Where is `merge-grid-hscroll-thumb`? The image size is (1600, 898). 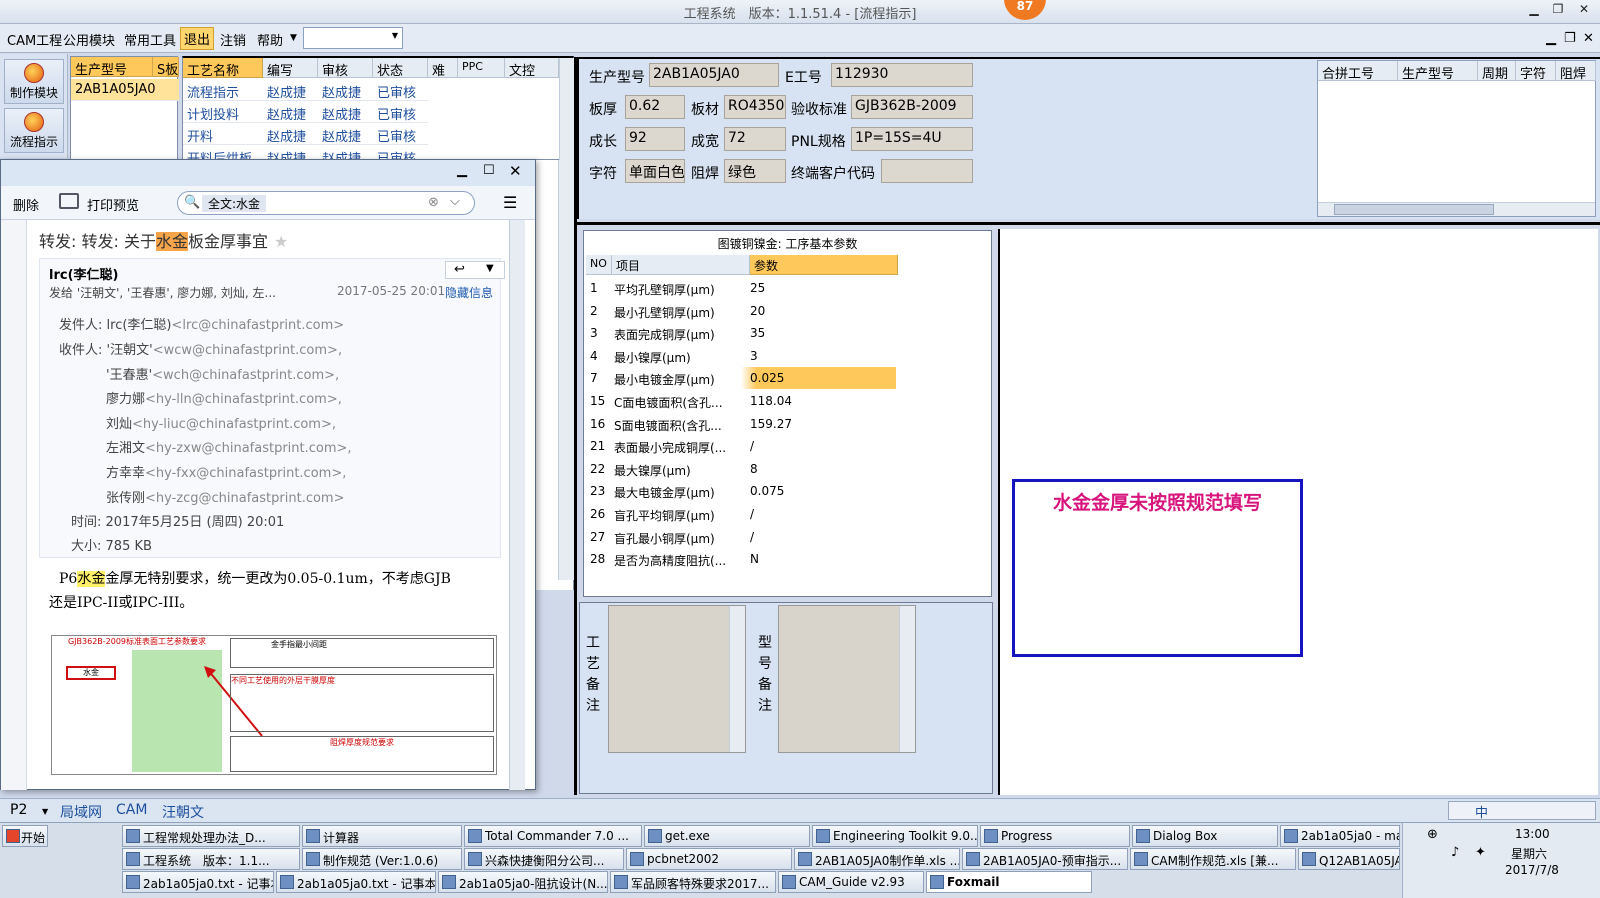 merge-grid-hscroll-thumb is located at coordinates (1414, 209).